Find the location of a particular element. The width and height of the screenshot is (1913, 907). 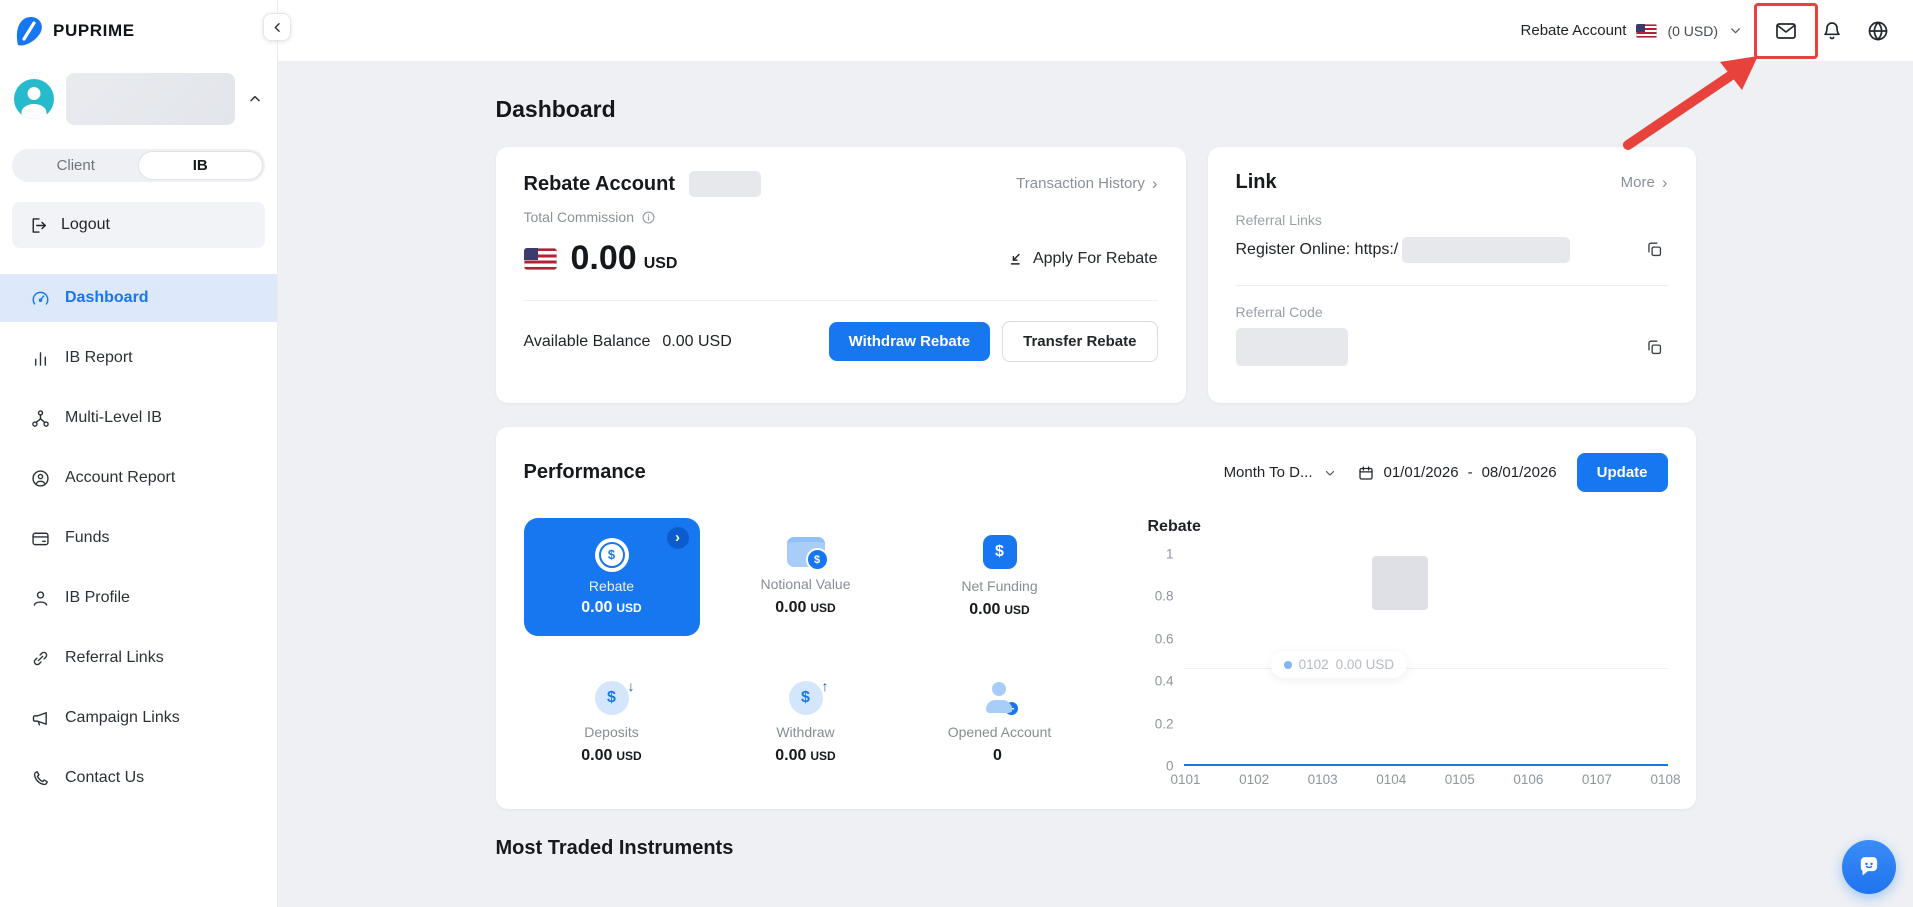

person-circle-icon is located at coordinates (40, 478).